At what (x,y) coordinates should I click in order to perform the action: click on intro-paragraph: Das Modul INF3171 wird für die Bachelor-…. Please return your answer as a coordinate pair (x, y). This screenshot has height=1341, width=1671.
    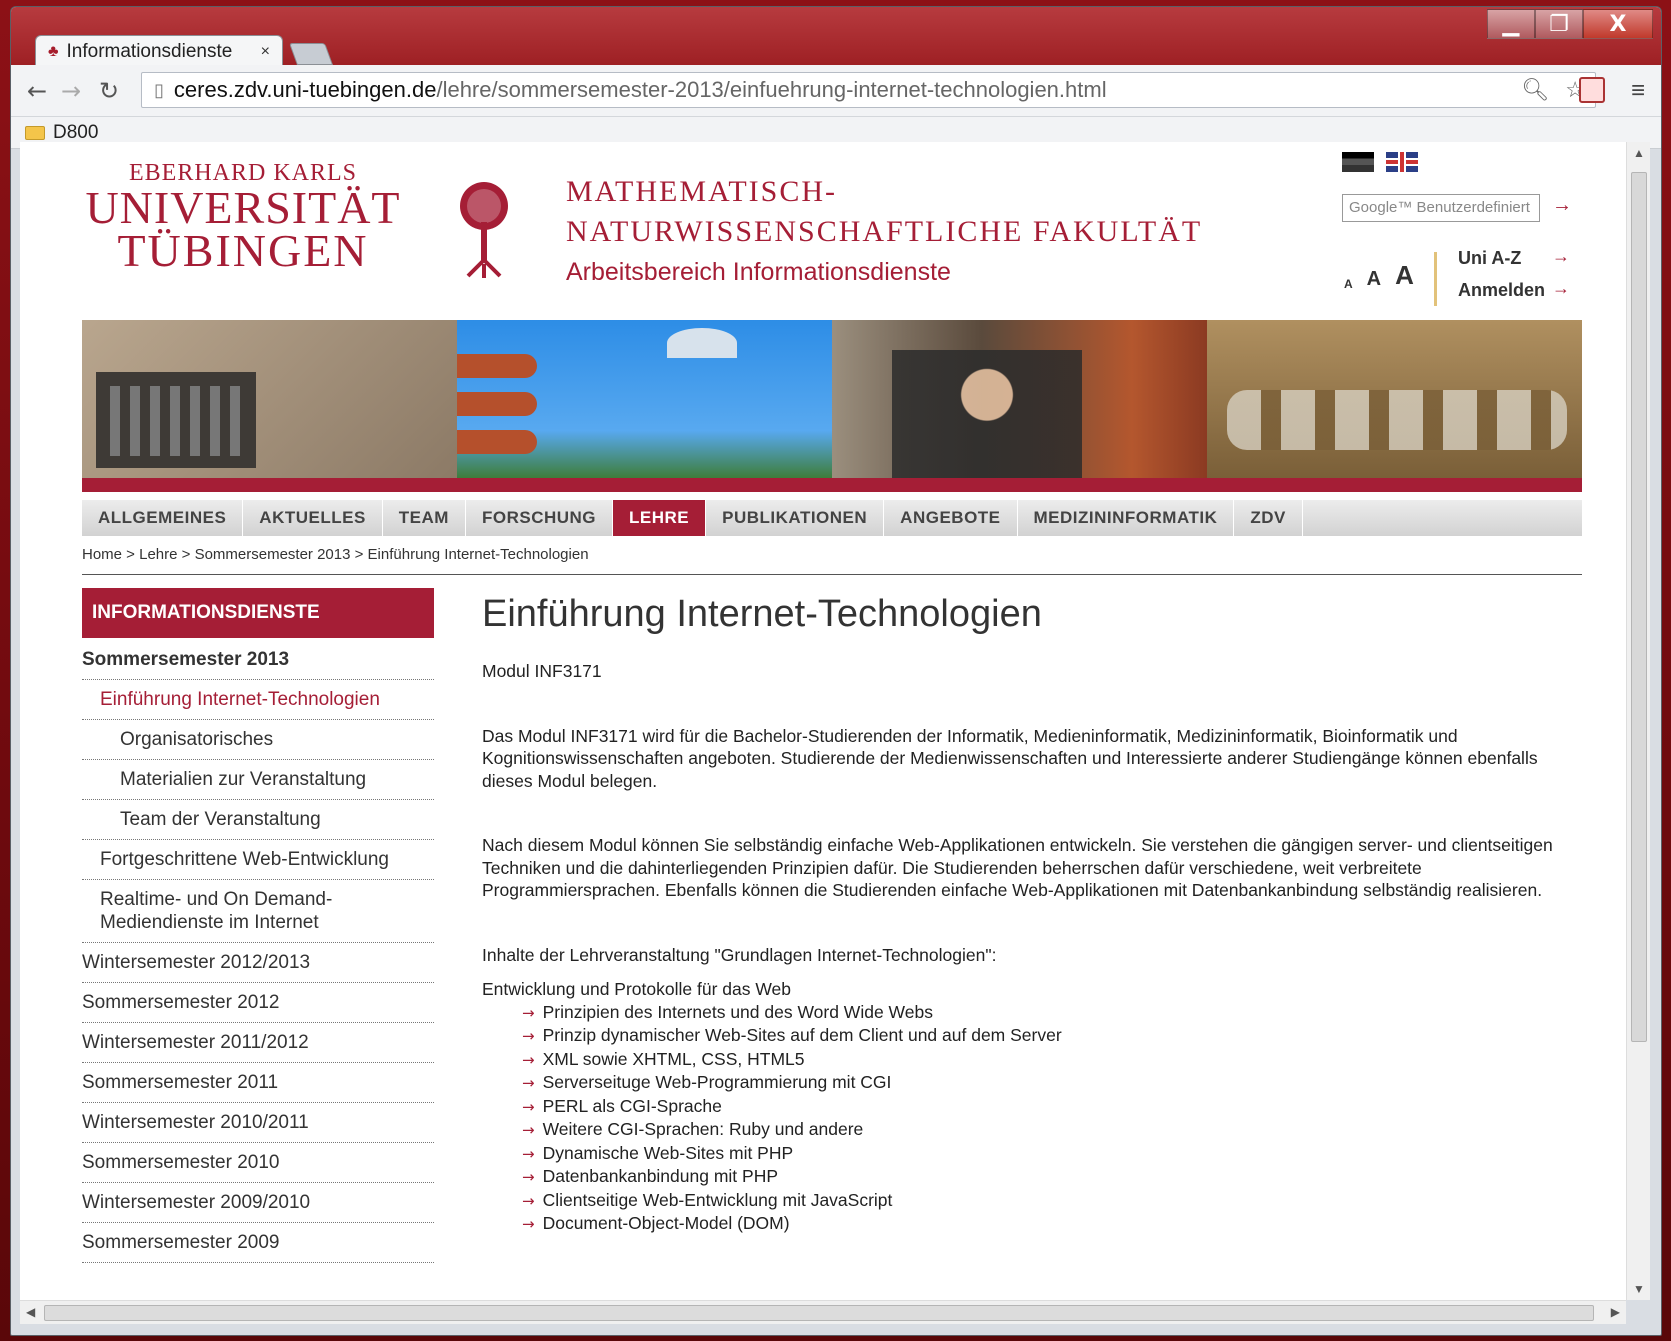
    Looking at the image, I should click on (1010, 758).